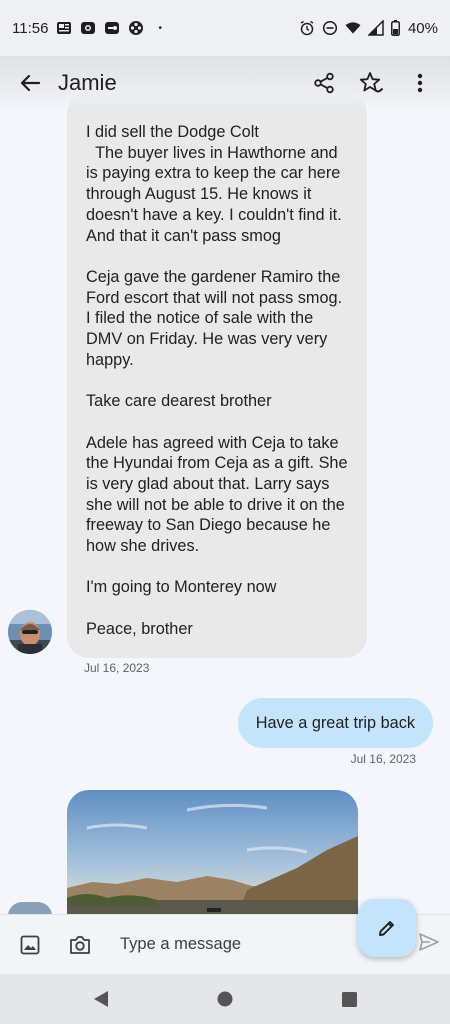  What do you see at coordinates (230, 944) in the screenshot?
I see `message-input` at bounding box center [230, 944].